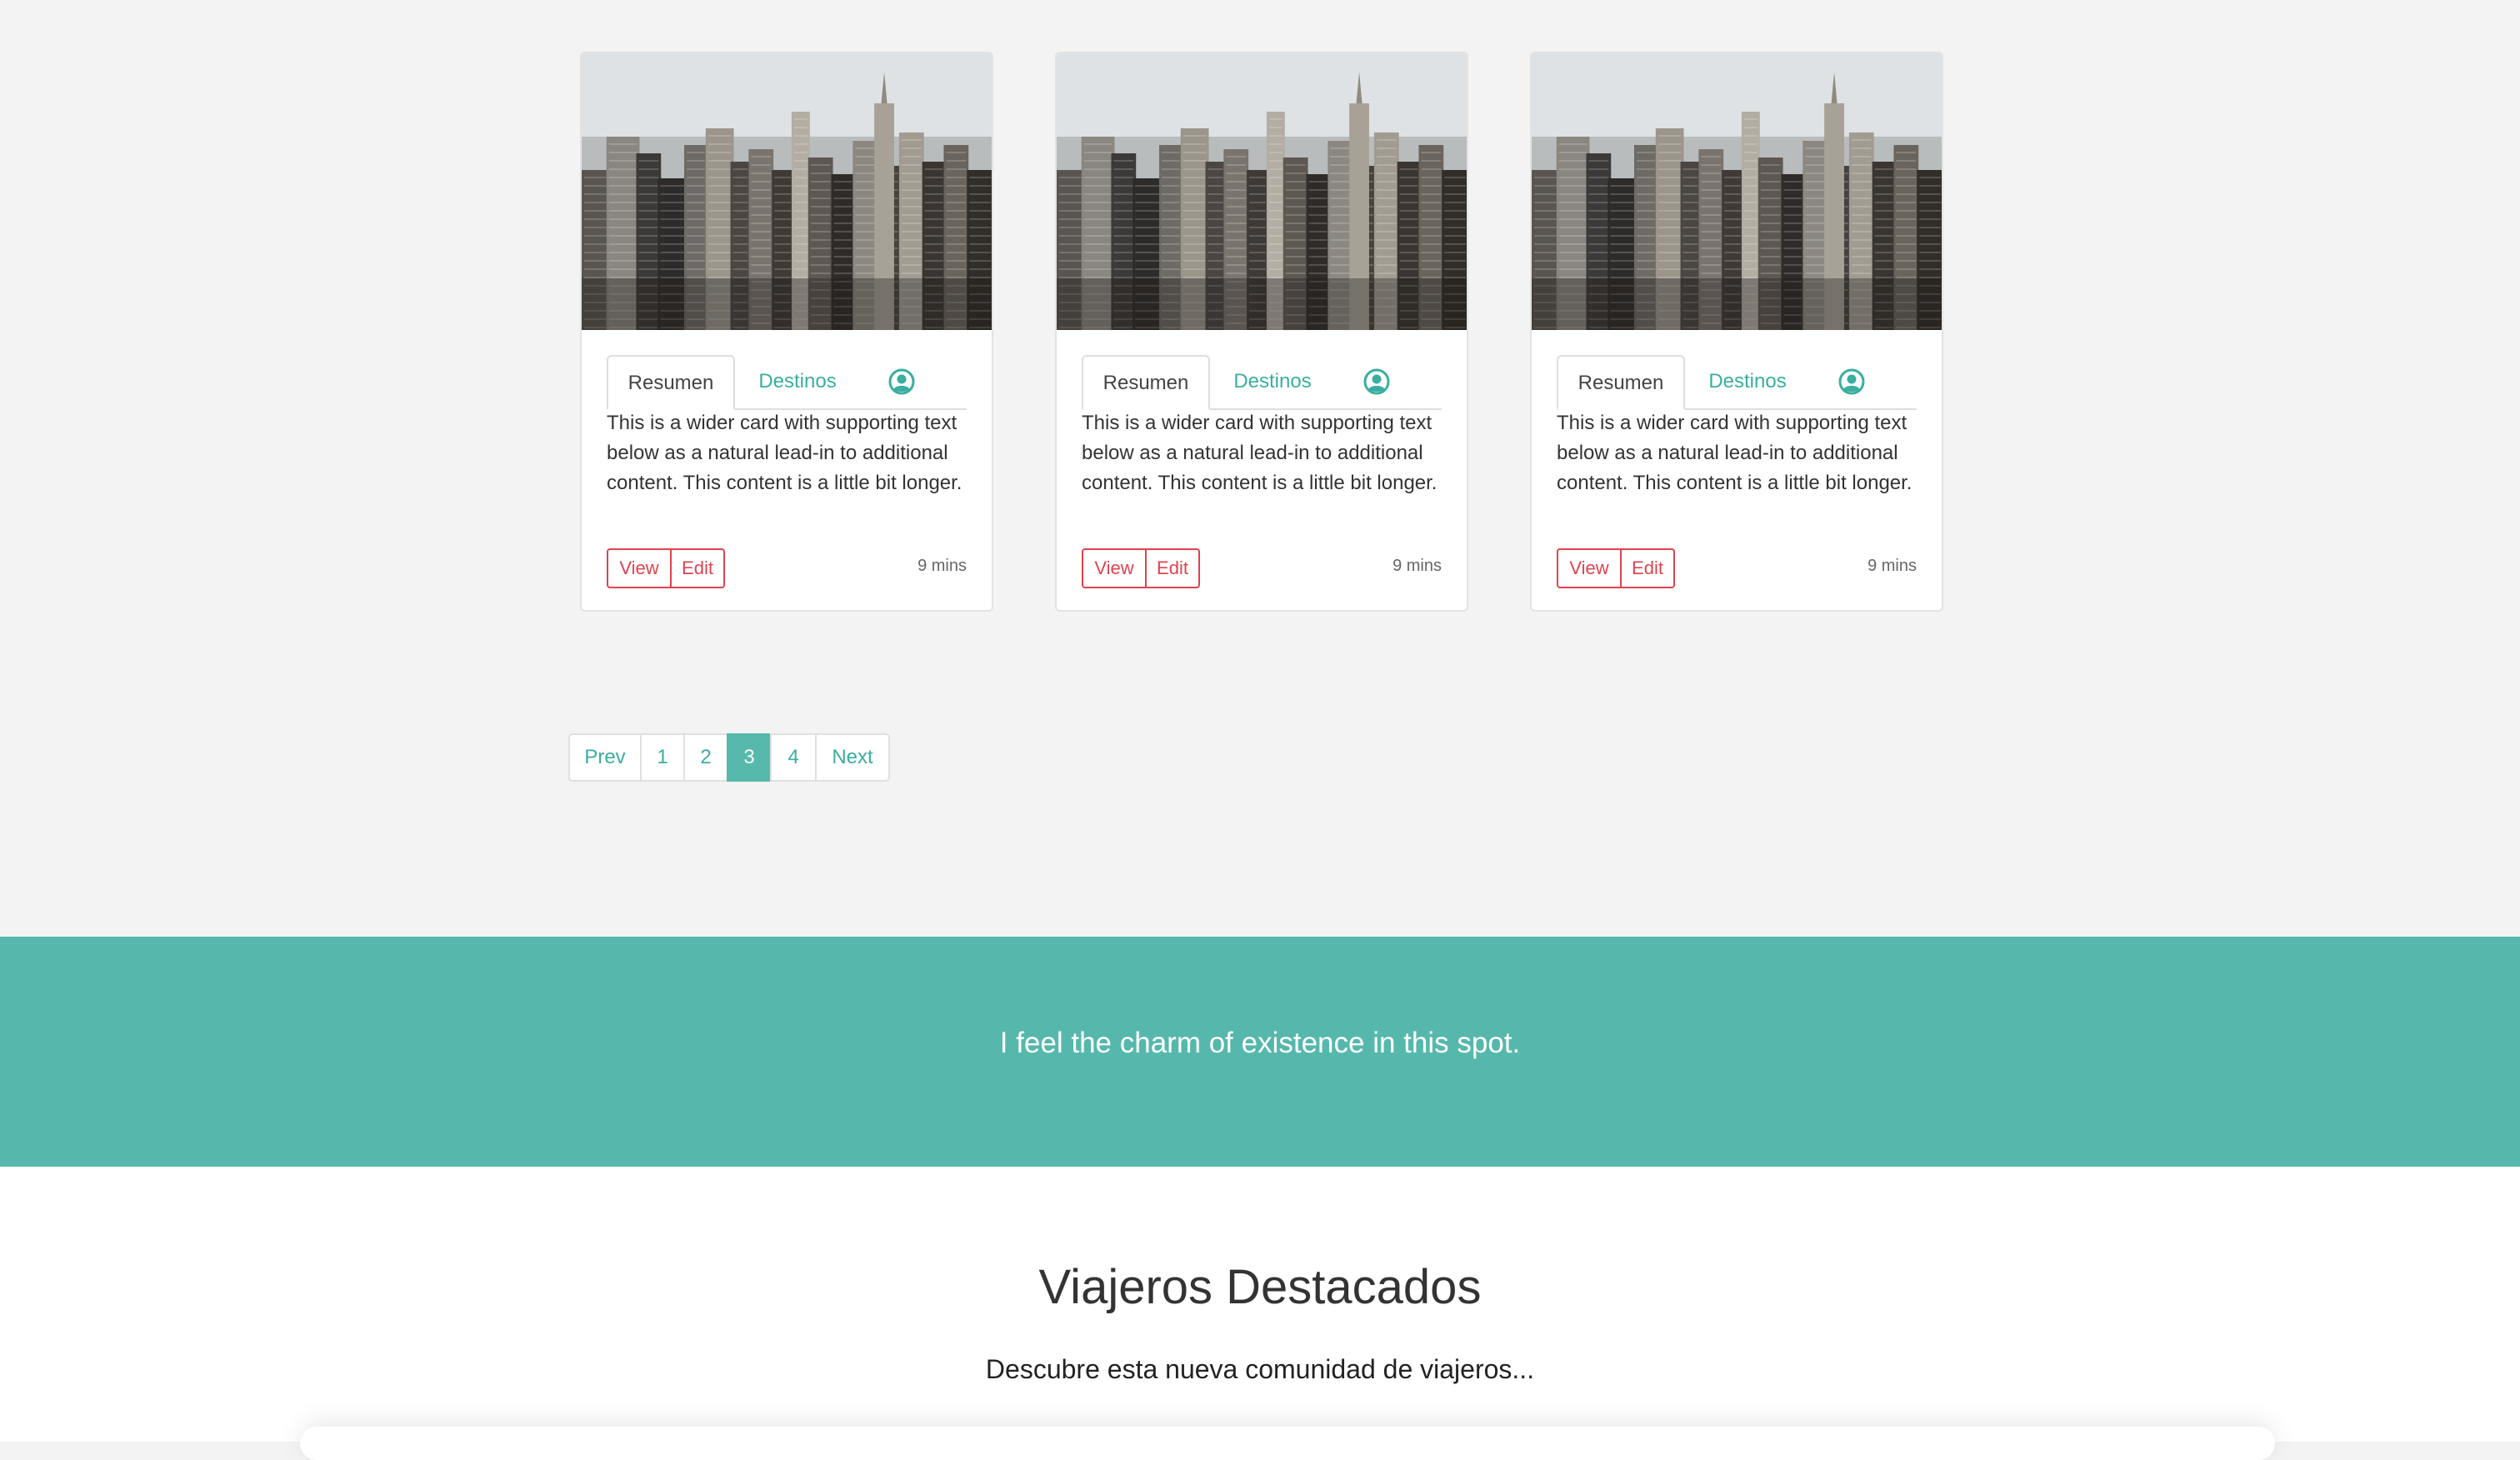 This screenshot has height=1460, width=2520. What do you see at coordinates (705, 757) in the screenshot?
I see `page-2-button: 2` at bounding box center [705, 757].